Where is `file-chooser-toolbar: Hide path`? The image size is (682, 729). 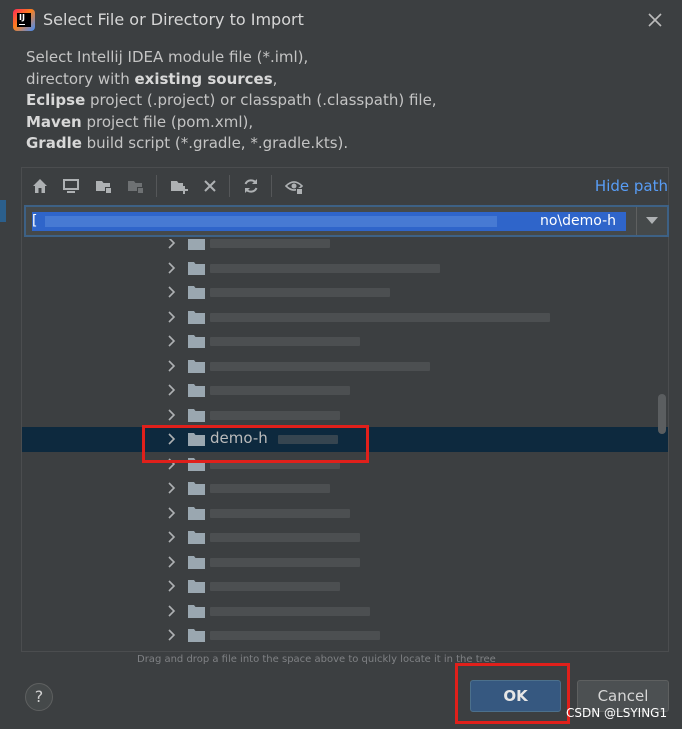 file-chooser-toolbar: Hide path is located at coordinates (345, 185).